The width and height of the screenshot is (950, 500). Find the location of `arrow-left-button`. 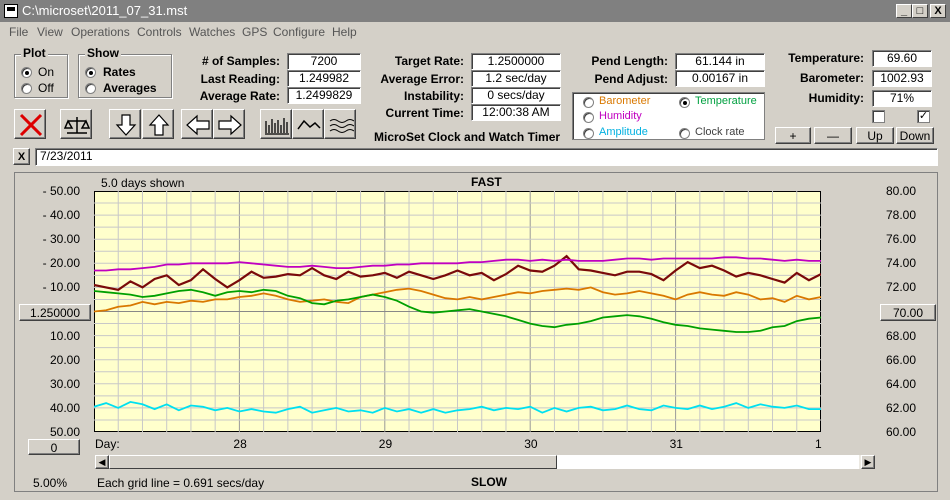

arrow-left-button is located at coordinates (197, 124).